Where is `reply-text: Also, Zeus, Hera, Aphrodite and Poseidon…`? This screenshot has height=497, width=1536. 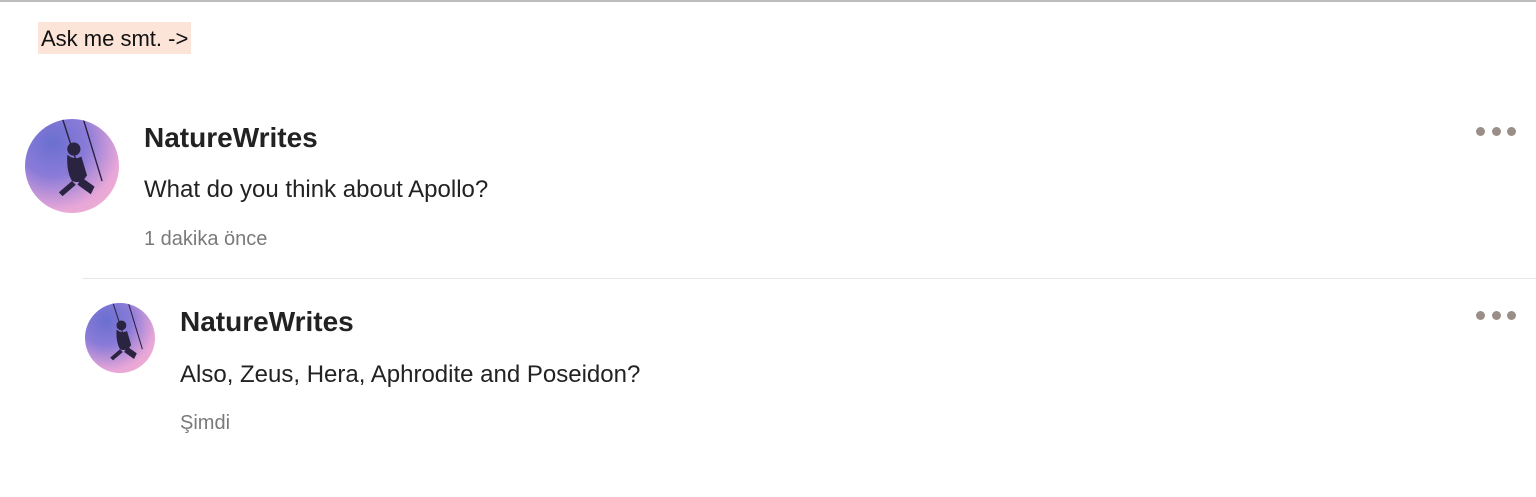
reply-text: Also, Zeus, Hera, Aphrodite and Poseidon… is located at coordinates (410, 374).